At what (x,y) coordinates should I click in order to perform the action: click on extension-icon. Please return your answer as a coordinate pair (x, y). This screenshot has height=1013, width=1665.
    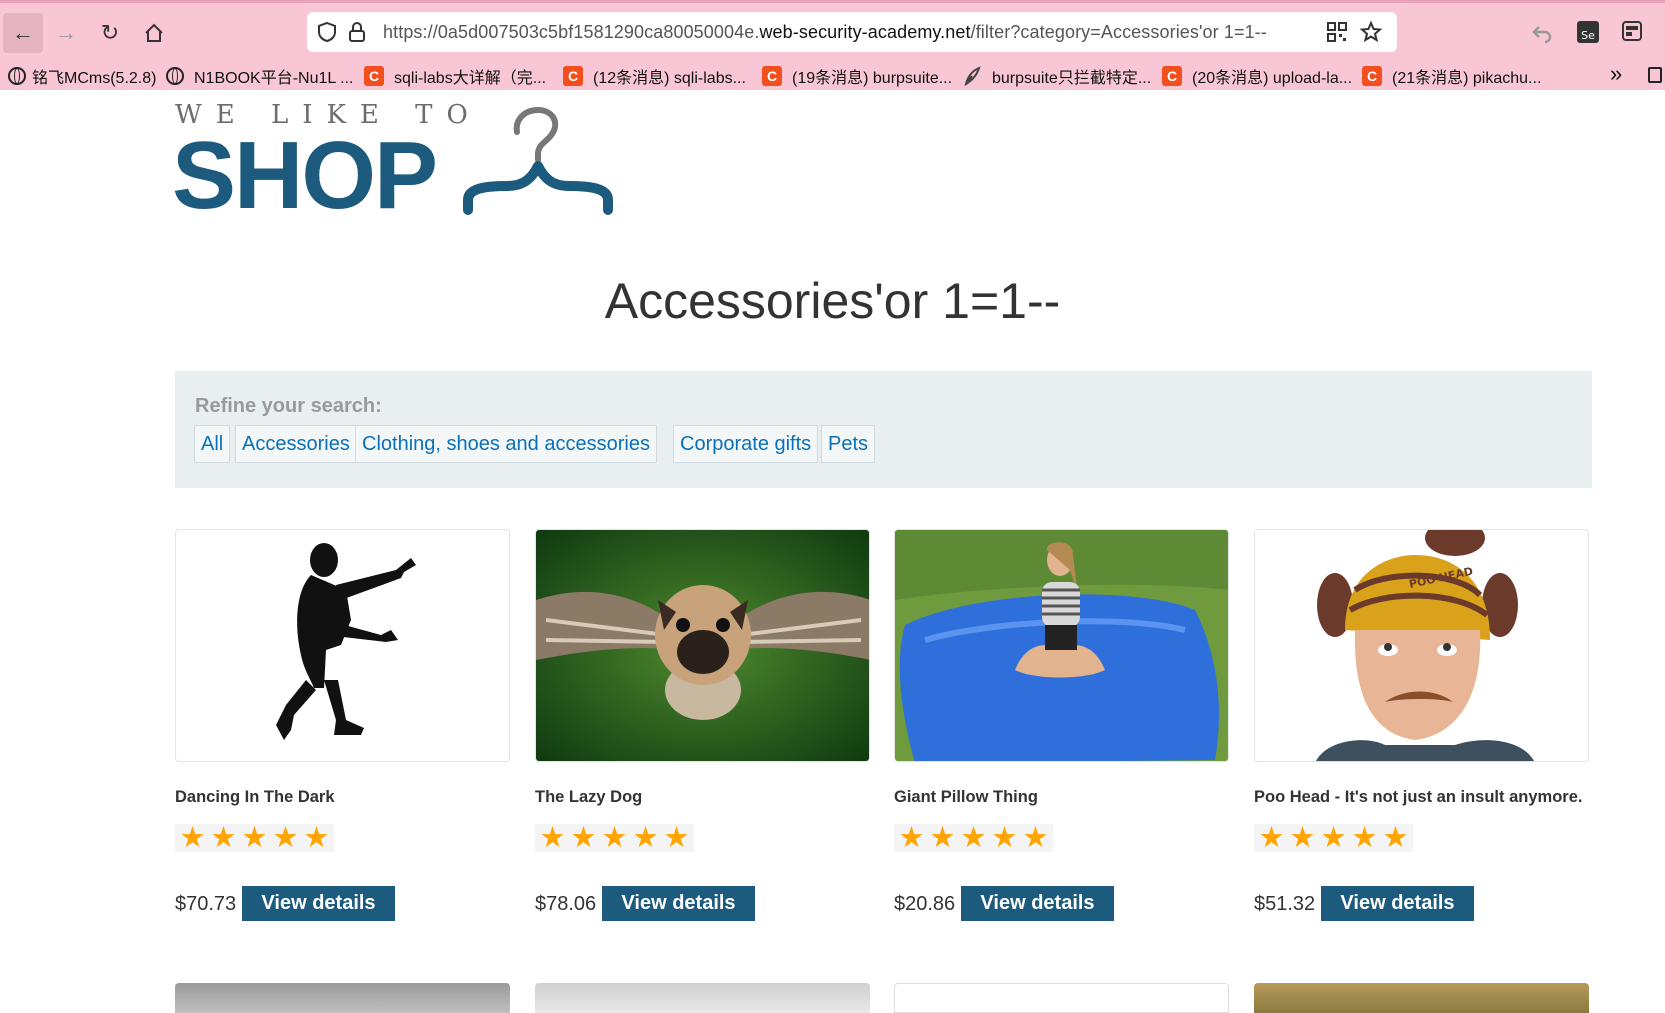
    Looking at the image, I should click on (1632, 31).